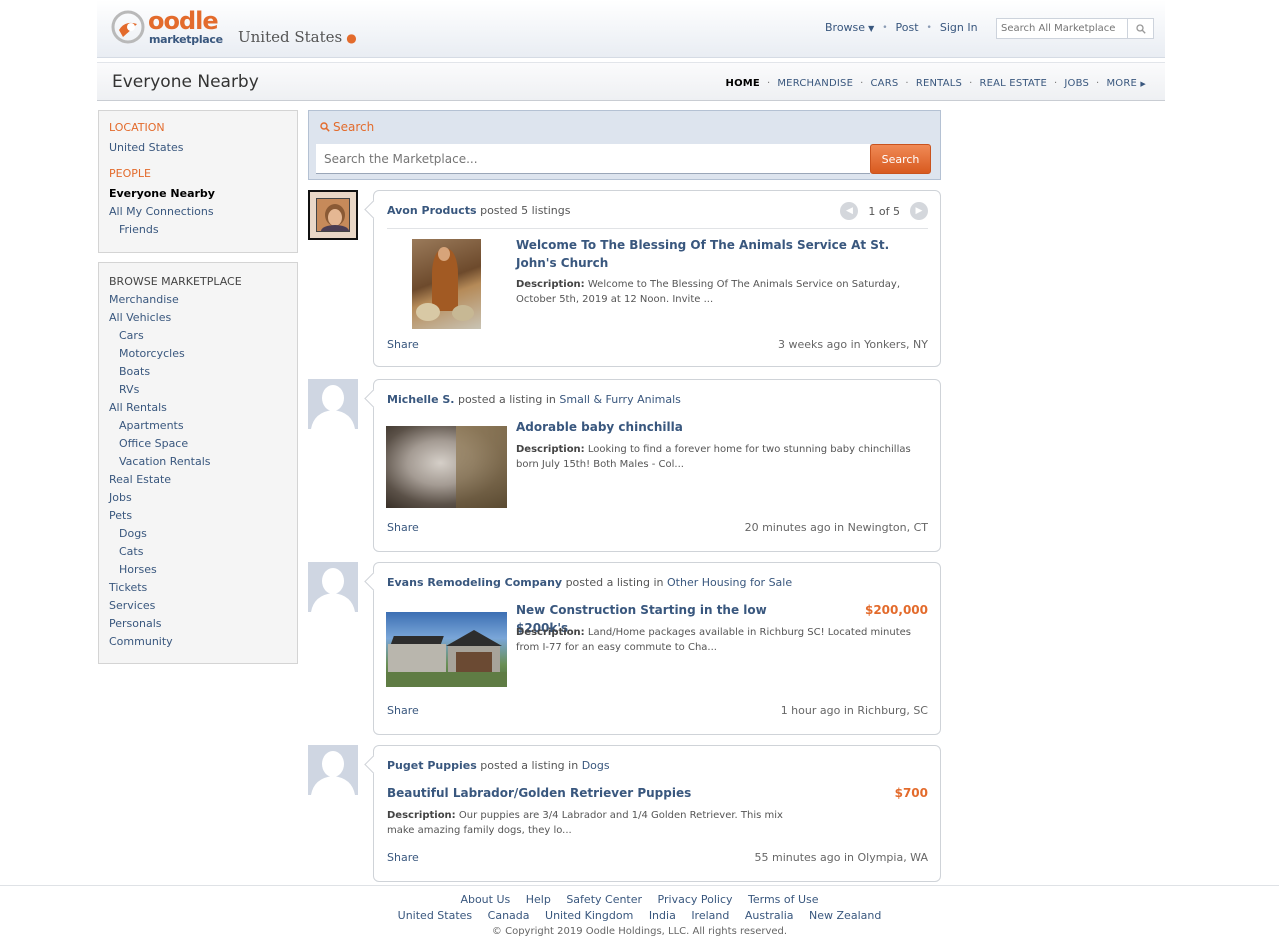 The image size is (1279, 945). Describe the element at coordinates (198, 148) in the screenshot. I see `sidebar-item-location: United States` at that location.